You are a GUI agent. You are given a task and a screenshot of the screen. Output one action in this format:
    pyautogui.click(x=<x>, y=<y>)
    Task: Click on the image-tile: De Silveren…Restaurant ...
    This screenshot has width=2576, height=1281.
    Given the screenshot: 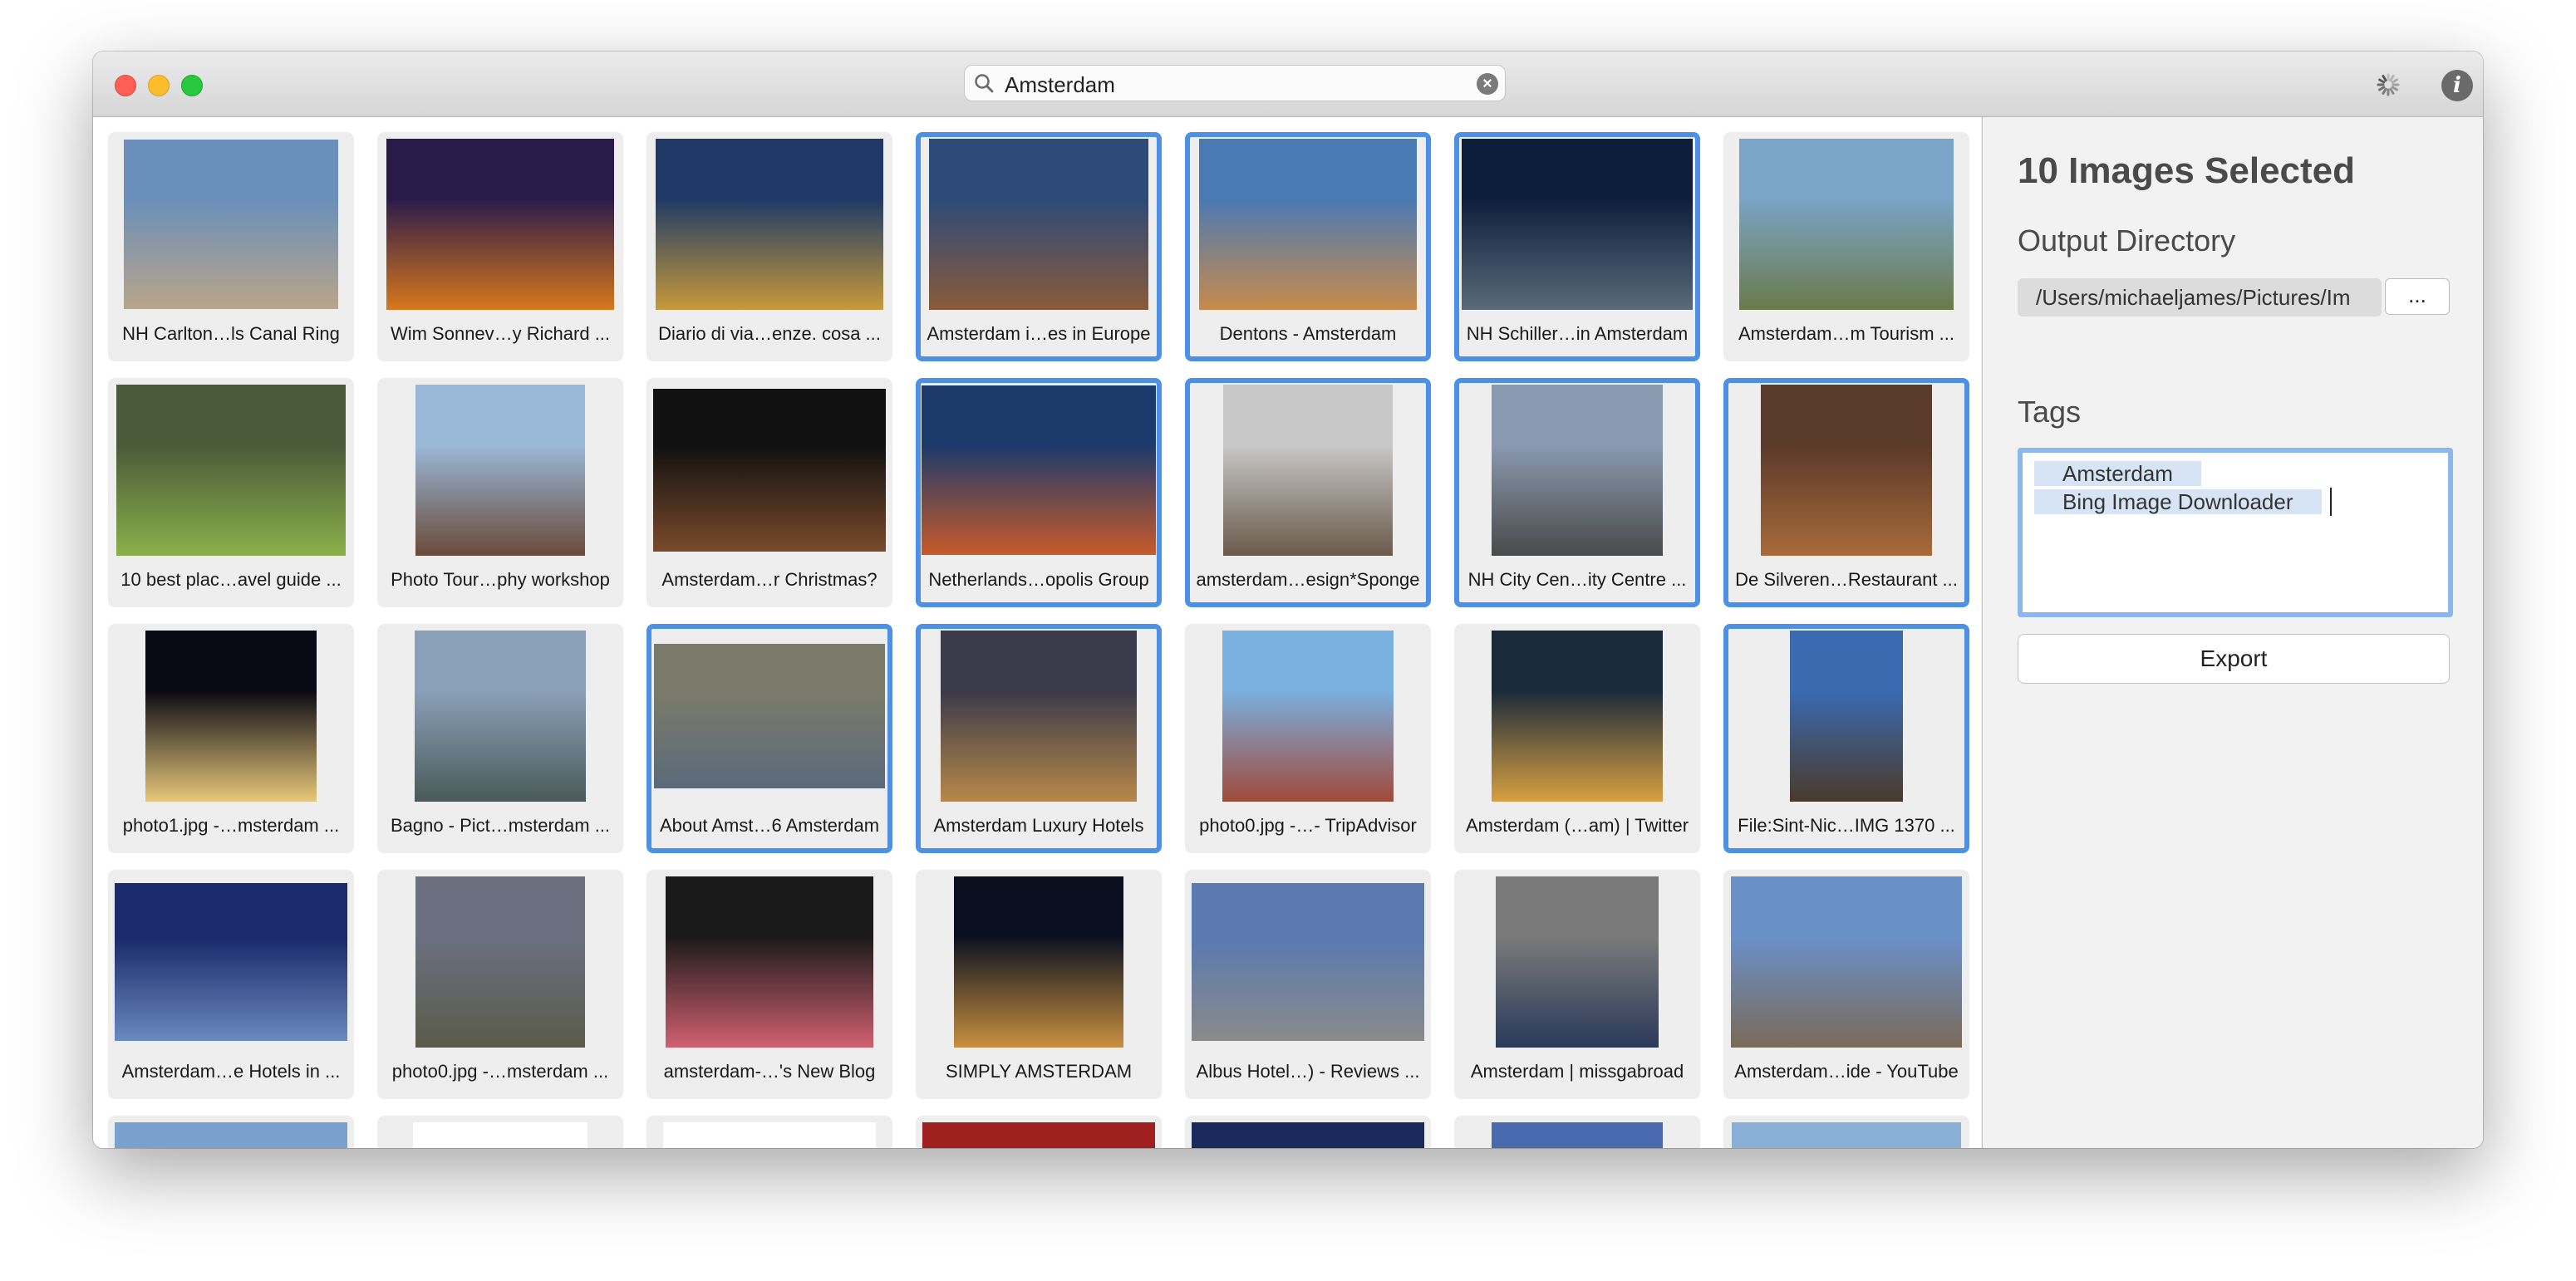 What is the action you would take?
    pyautogui.click(x=1846, y=492)
    